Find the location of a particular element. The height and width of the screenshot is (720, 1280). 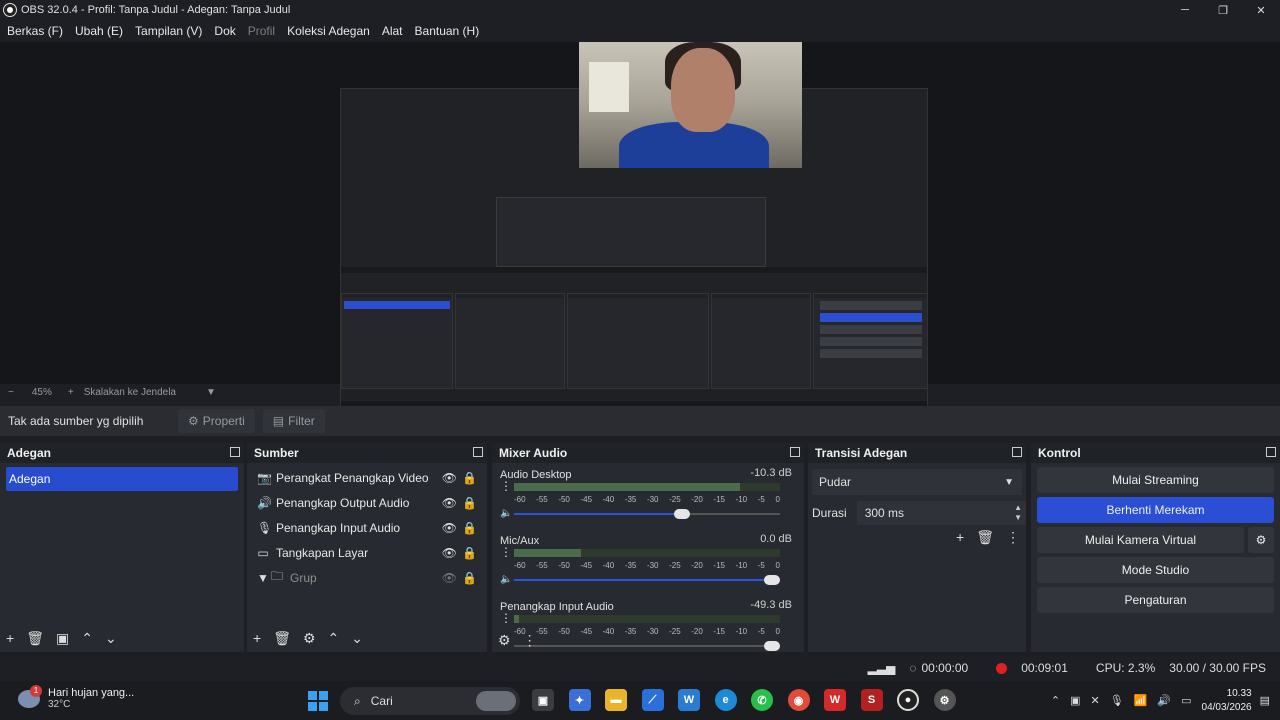

start-streaming-button: Mulai Streaming is located at coordinates (1155, 480).